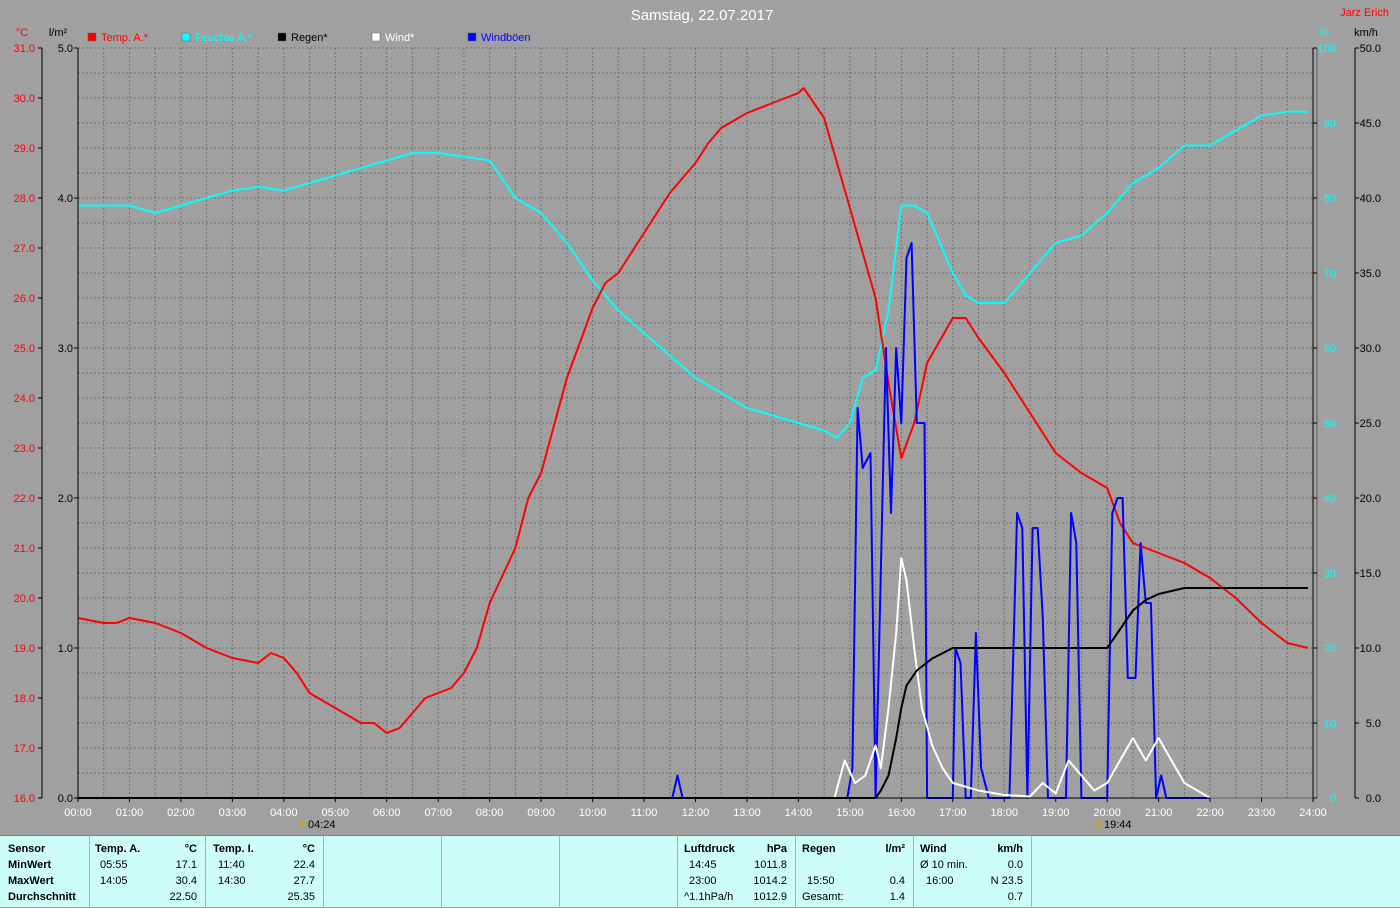 The height and width of the screenshot is (908, 1400). Describe the element at coordinates (265, 872) in the screenshot. I see `temp-i-column: Temp. I. °C 11:40 22.4 14:30 27.7 25.35` at that location.